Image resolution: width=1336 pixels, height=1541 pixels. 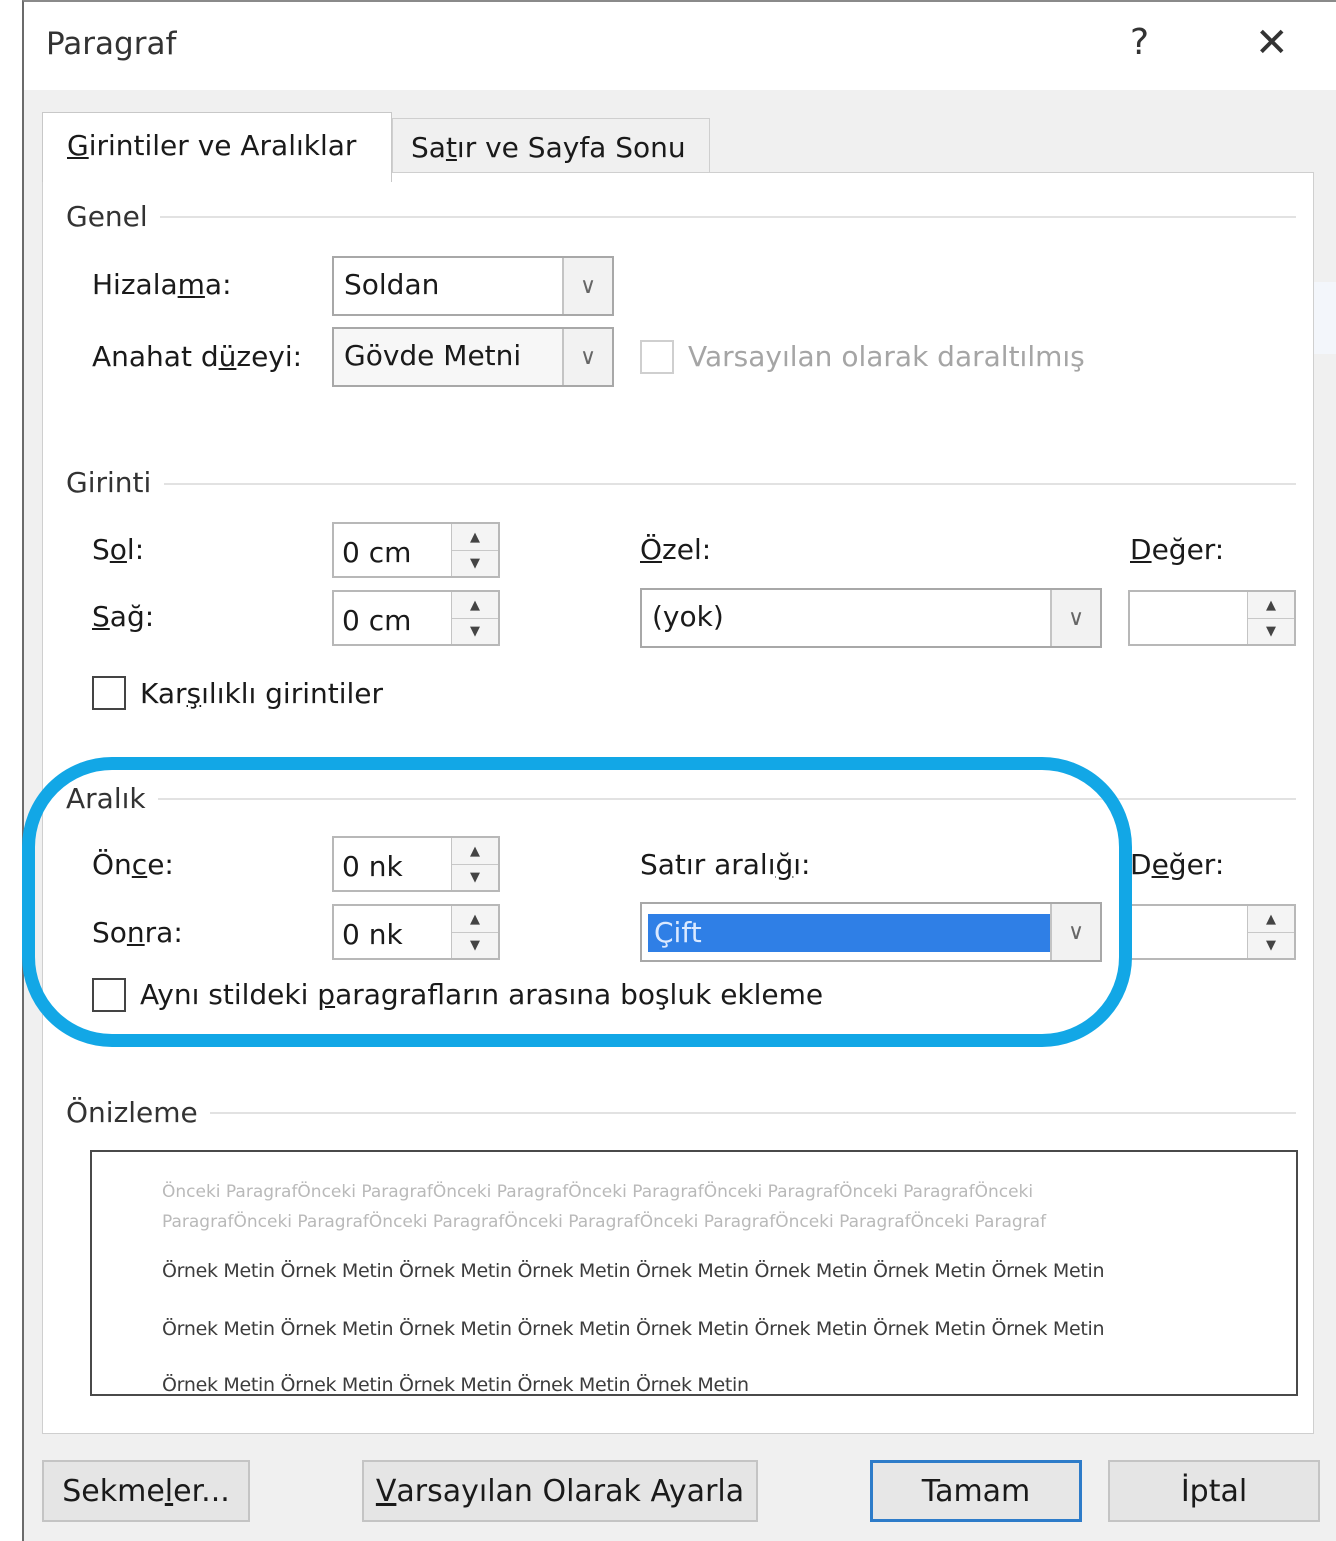 I want to click on alignment-select: Soldan ∨, so click(x=473, y=286).